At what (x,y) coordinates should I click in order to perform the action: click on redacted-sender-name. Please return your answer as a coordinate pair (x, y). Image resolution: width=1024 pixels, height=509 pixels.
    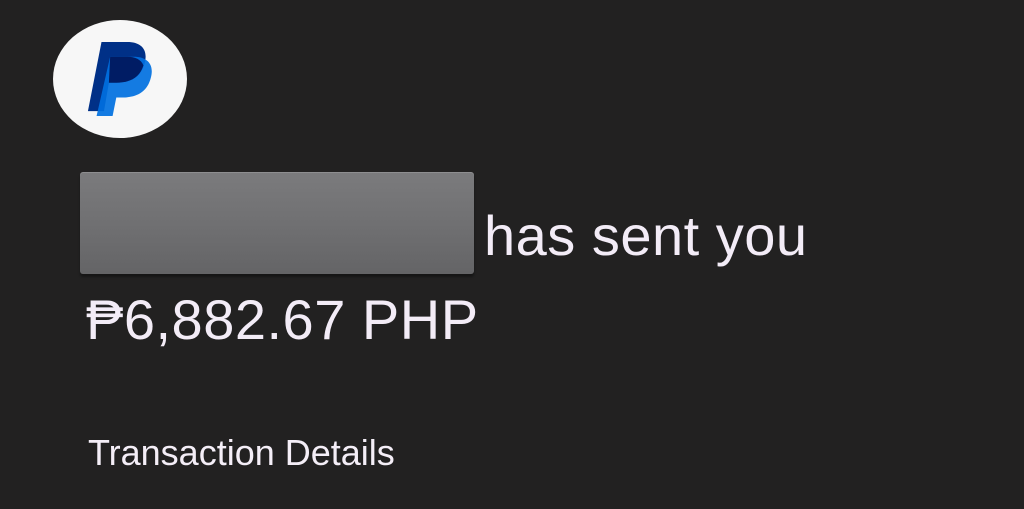
    Looking at the image, I should click on (277, 223).